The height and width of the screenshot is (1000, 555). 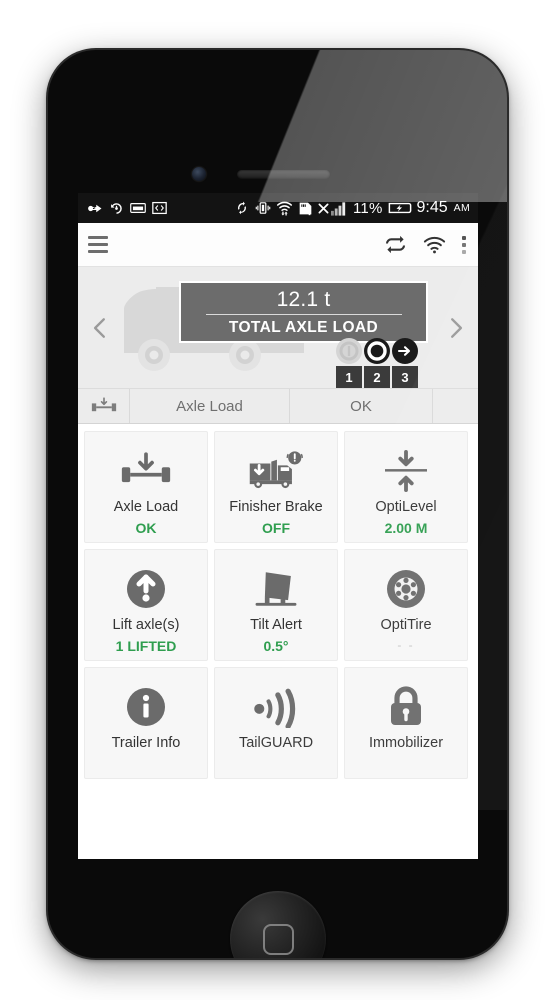 What do you see at coordinates (146, 625) in the screenshot?
I see `card-title: Lift axle(s)` at bounding box center [146, 625].